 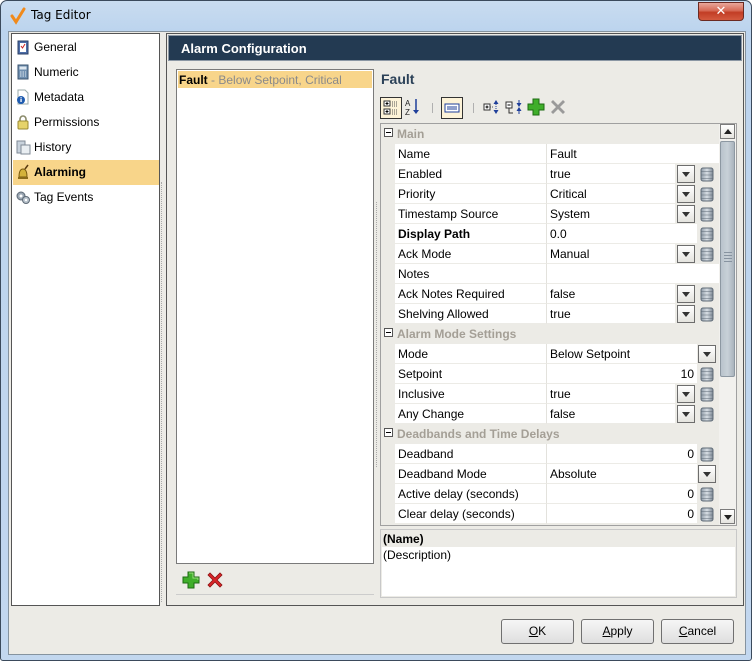 I want to click on sort-az-icon: A Z, so click(x=412, y=108).